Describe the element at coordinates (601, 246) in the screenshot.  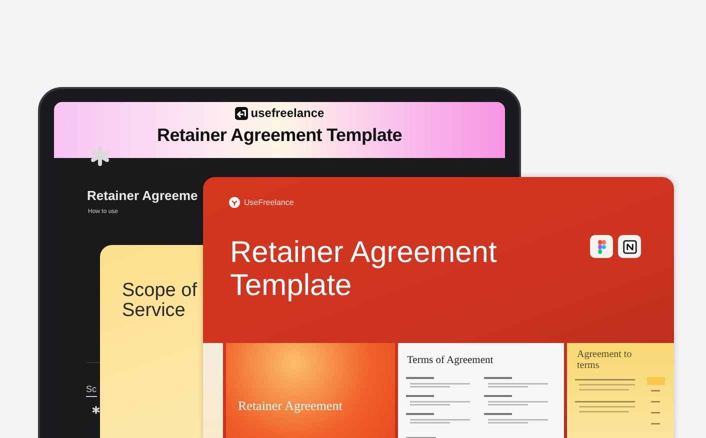
I see `figma-icon` at that location.